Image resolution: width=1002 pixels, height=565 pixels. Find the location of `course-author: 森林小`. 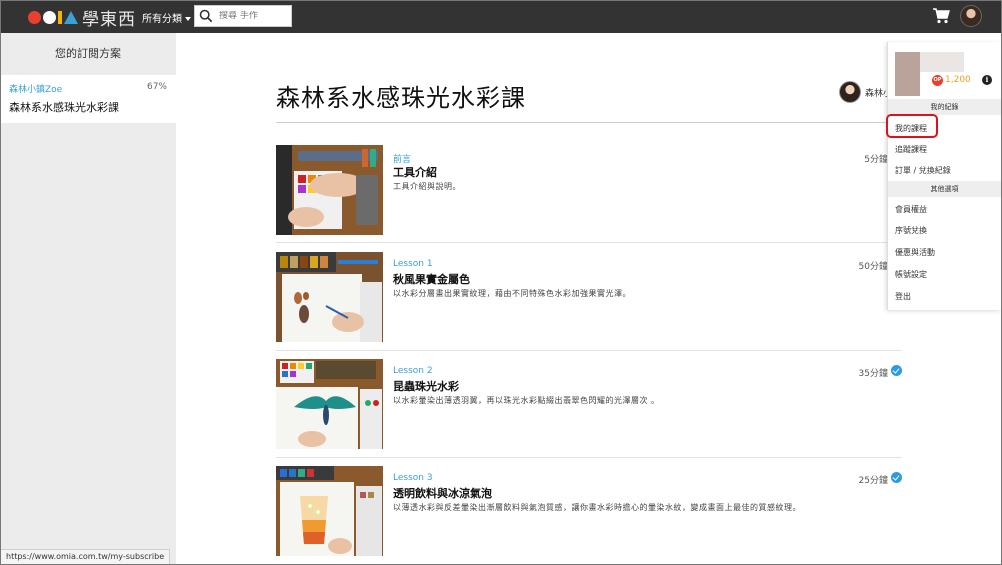

course-author: 森林小 is located at coordinates (865, 92).